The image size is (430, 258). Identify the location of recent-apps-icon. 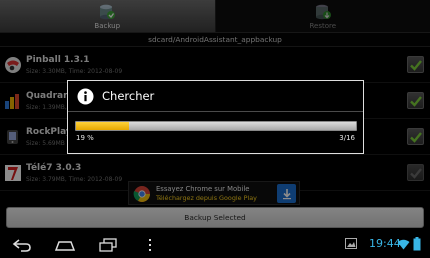
(108, 244).